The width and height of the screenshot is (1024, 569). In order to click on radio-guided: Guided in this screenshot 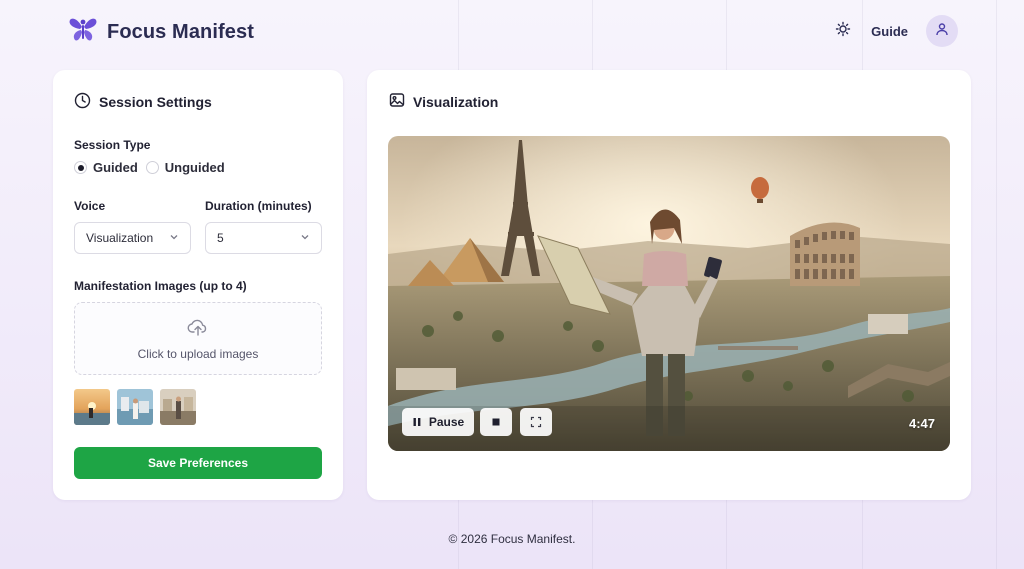, I will do `click(106, 167)`.